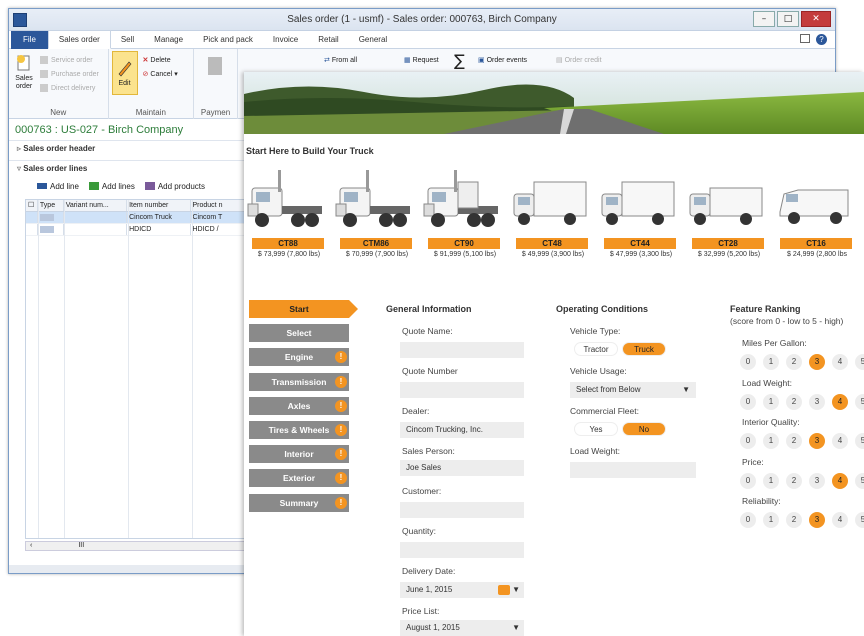 This screenshot has width=864, height=636. I want to click on delete-button: ✕ Delete, so click(160, 60).